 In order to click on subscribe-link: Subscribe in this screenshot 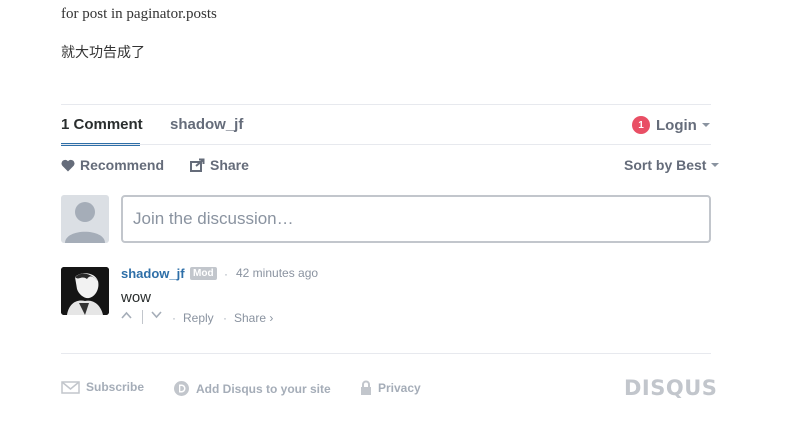, I will do `click(102, 387)`.